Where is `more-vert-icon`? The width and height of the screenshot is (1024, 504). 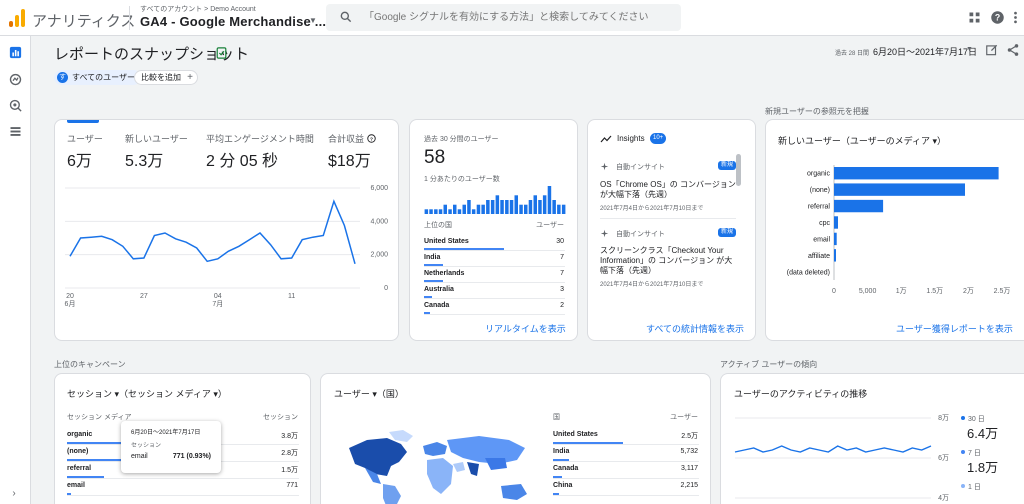
more-vert-icon is located at coordinates (1015, 17).